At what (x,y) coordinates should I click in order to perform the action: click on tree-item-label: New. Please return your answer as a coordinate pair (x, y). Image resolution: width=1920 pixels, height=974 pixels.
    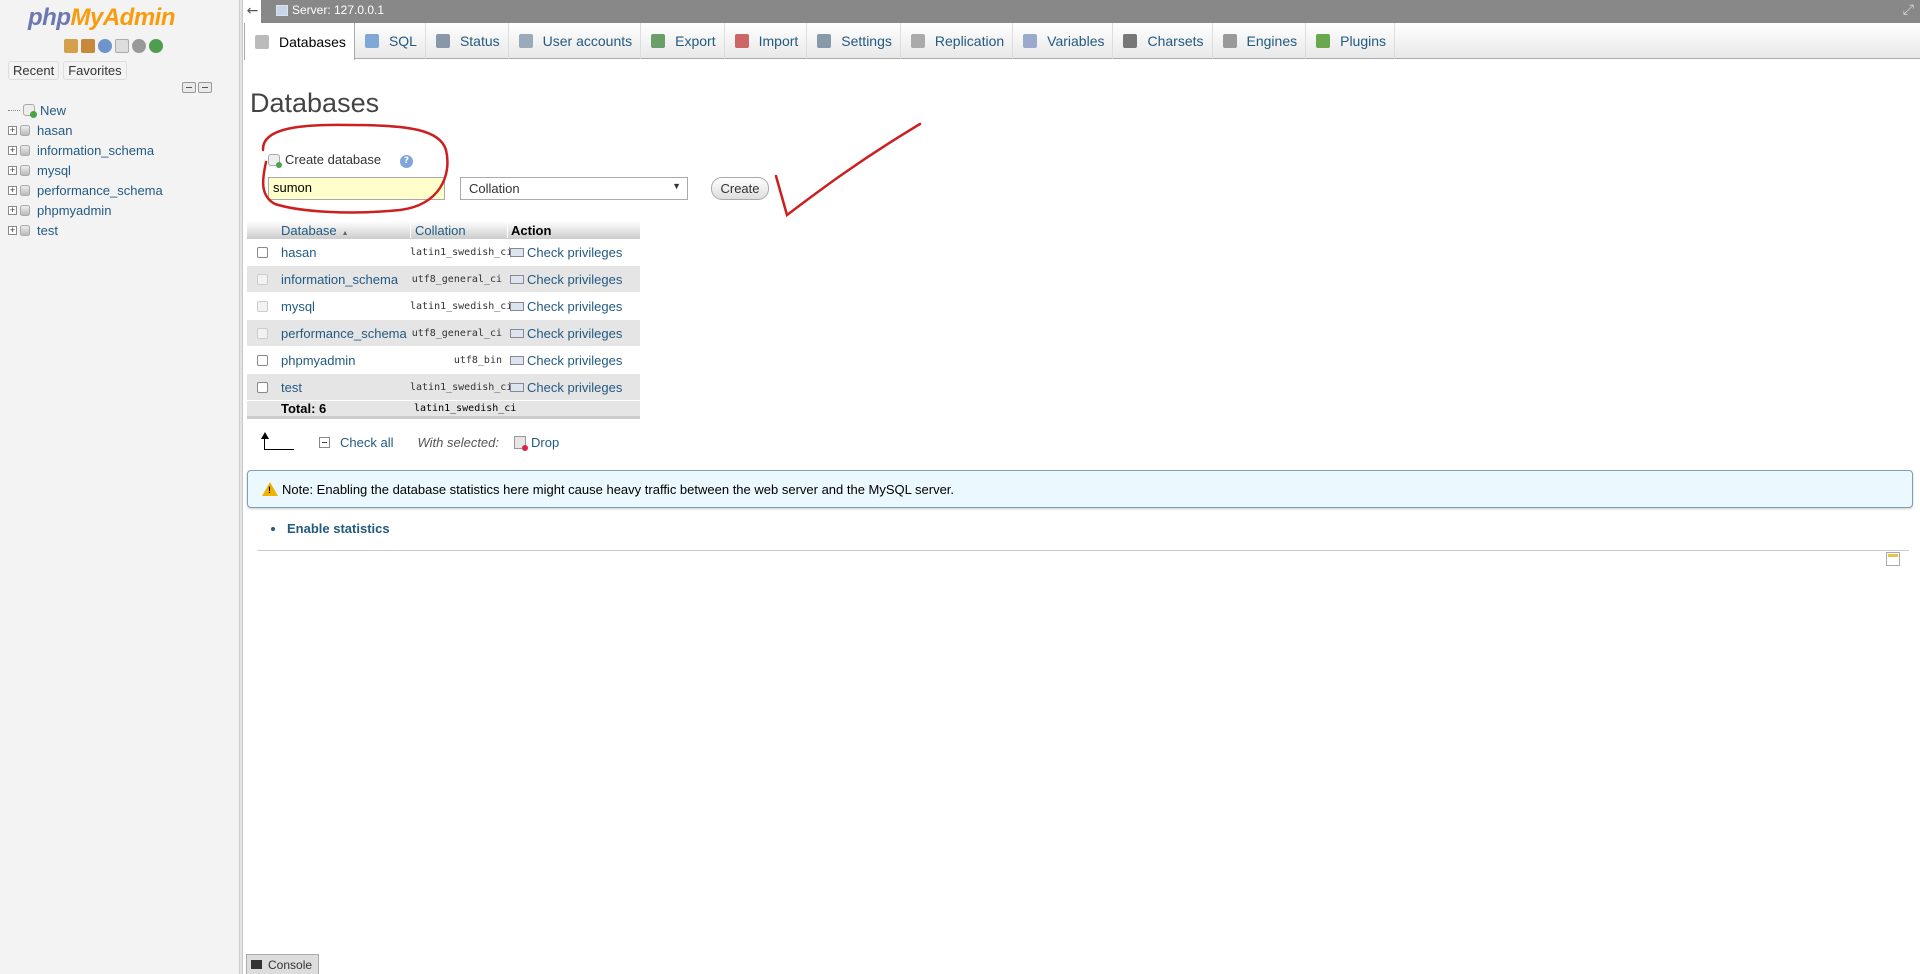
    Looking at the image, I should click on (53, 110).